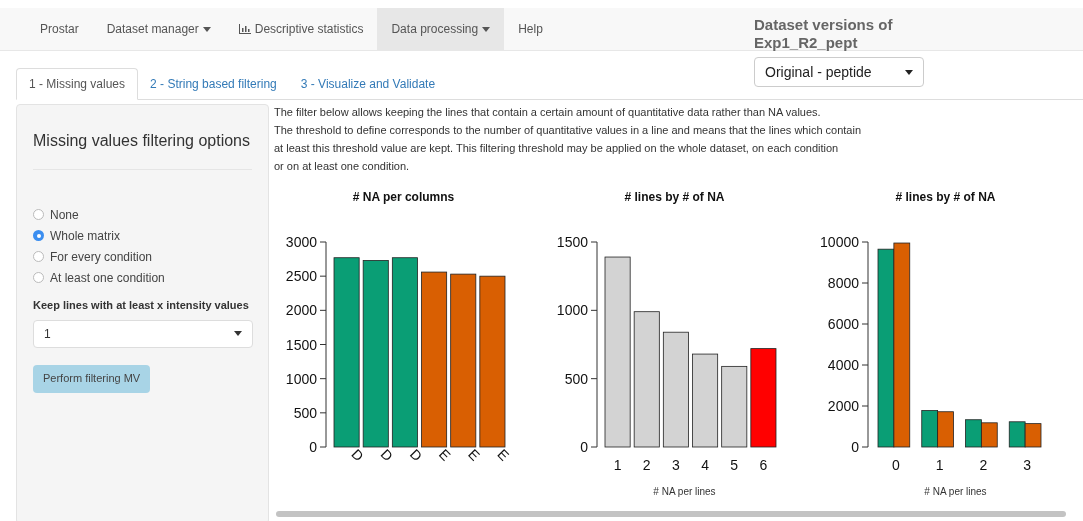 This screenshot has width=1083, height=521. What do you see at coordinates (143, 333) in the screenshot?
I see `threshold-select: 1` at bounding box center [143, 333].